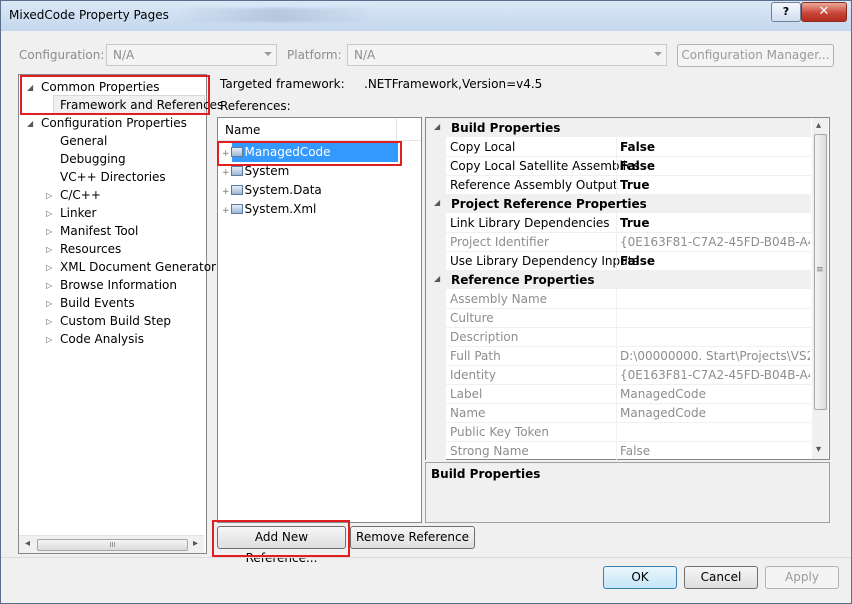 The height and width of the screenshot is (604, 852). Describe the element at coordinates (267, 171) in the screenshot. I see `reference-name: System` at that location.